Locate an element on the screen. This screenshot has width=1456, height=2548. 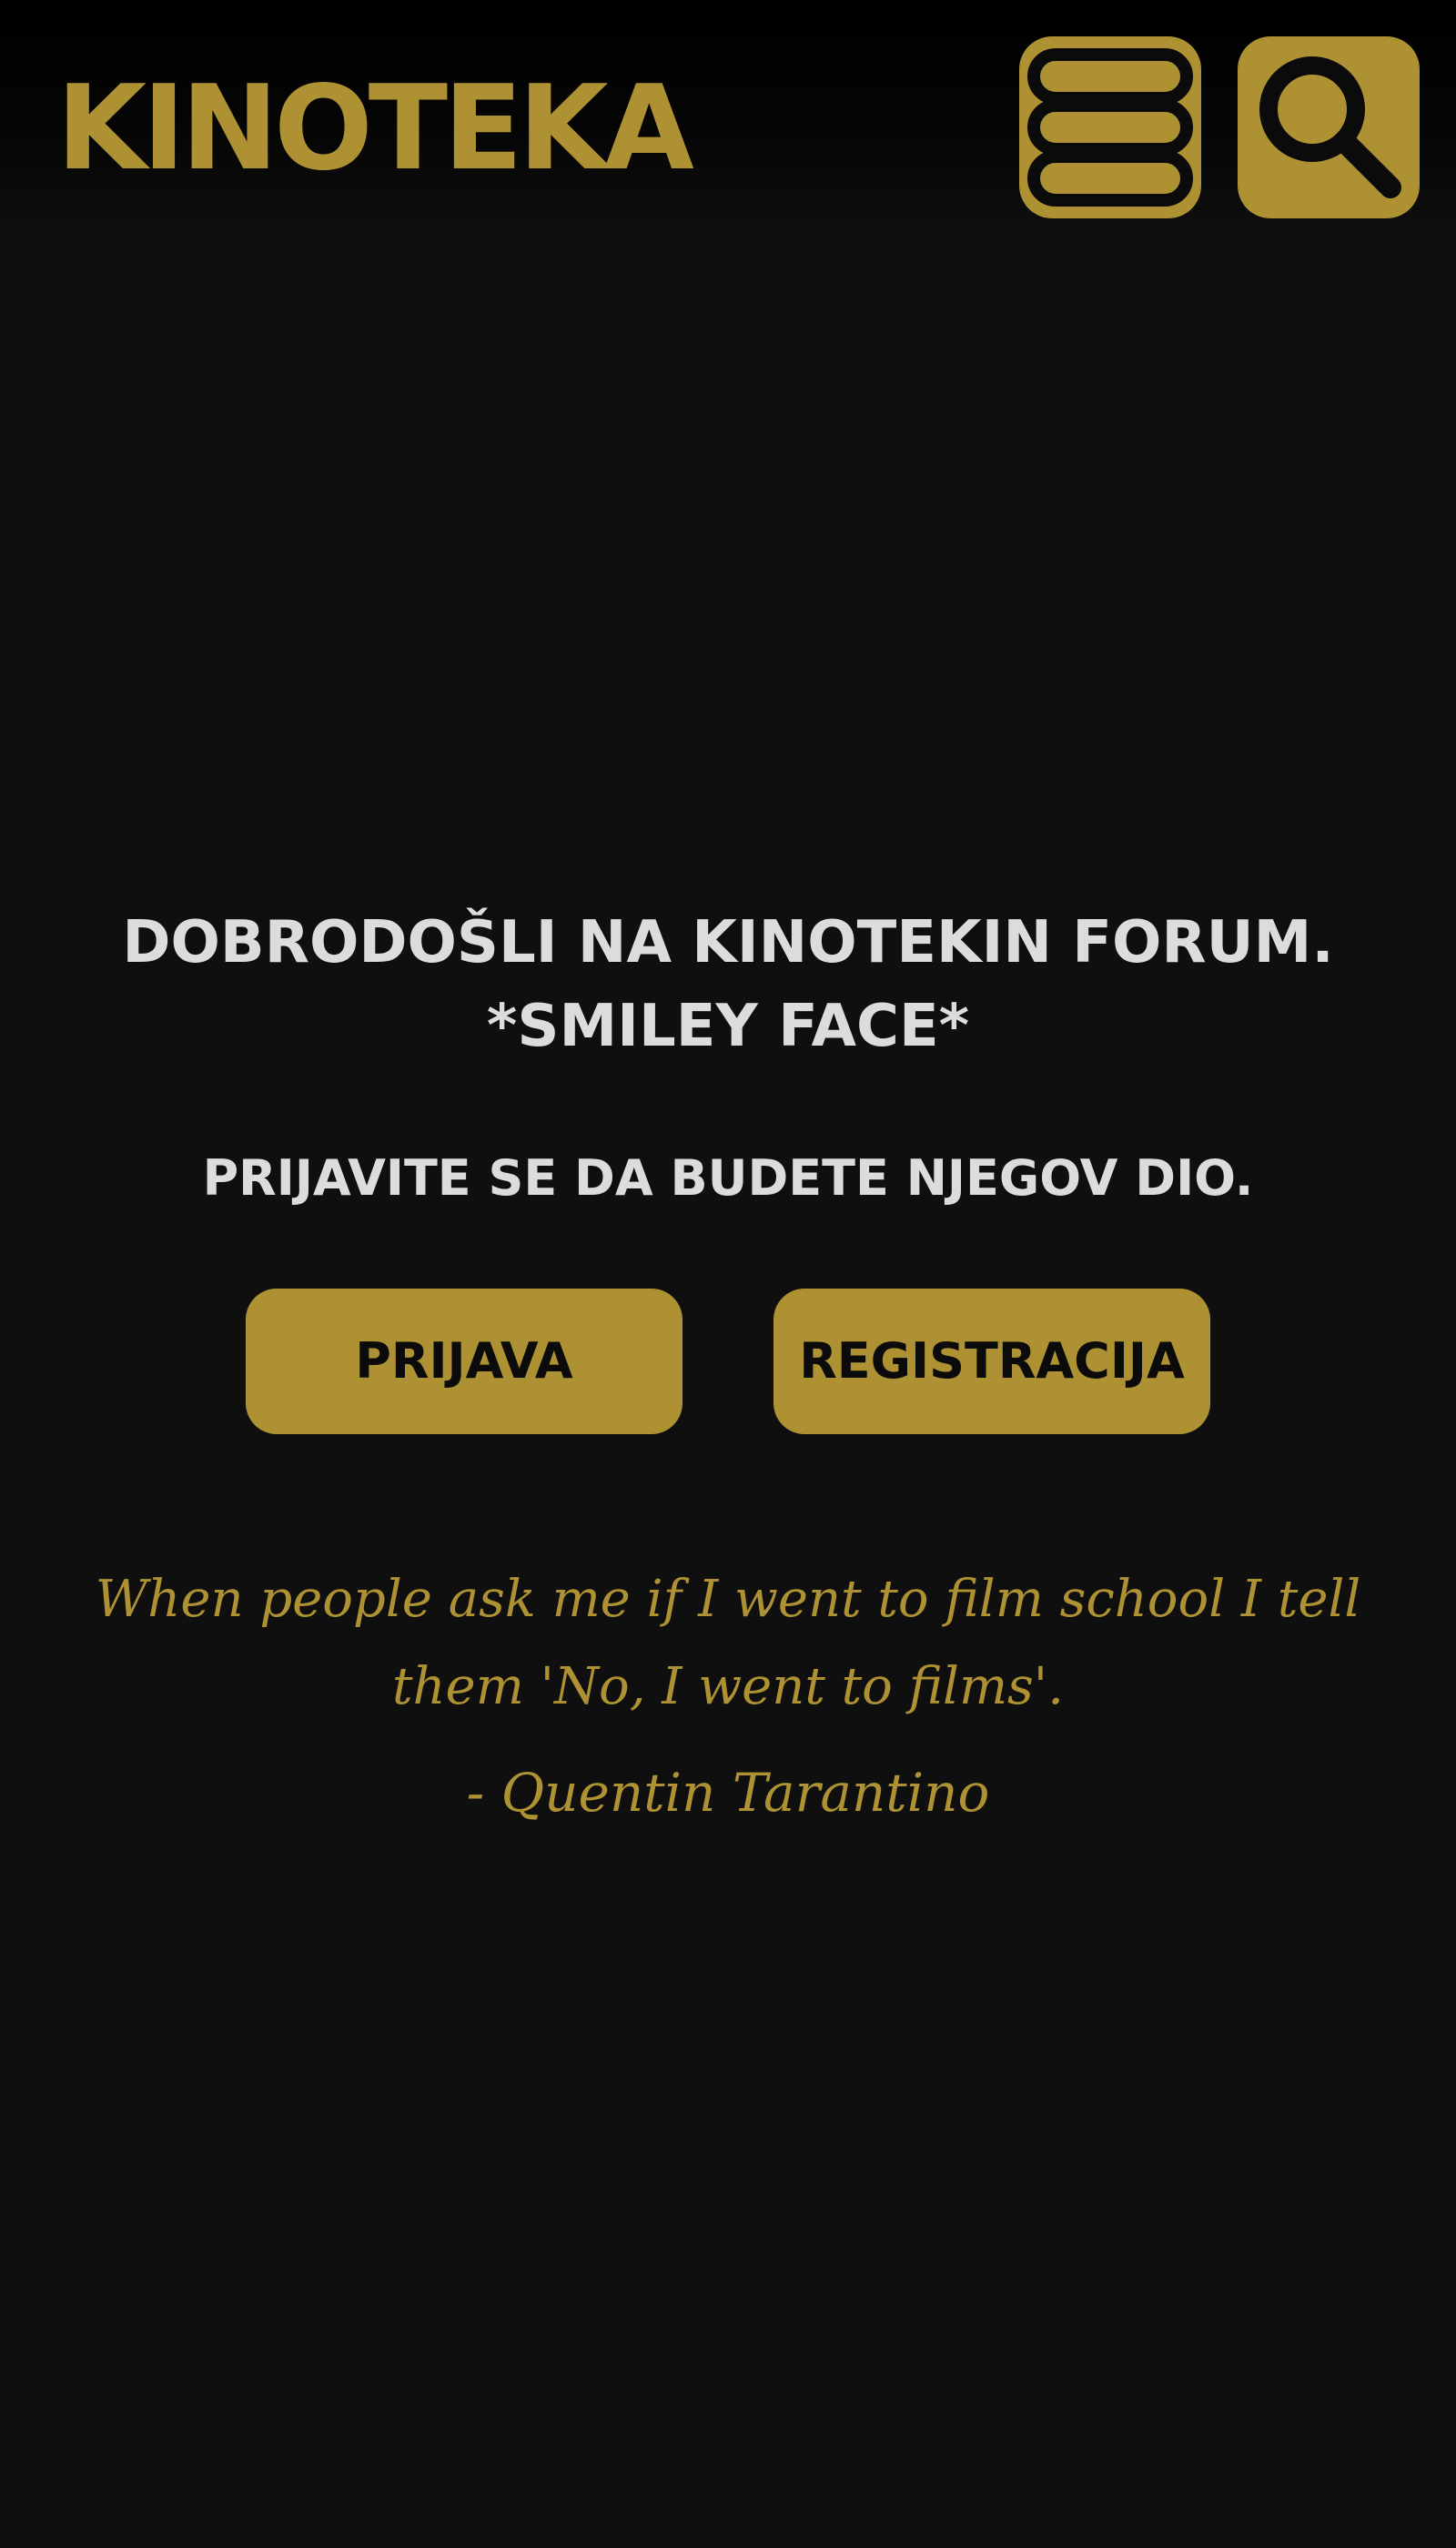
quote-author: - Quentin Tarantino is located at coordinates (728, 1793).